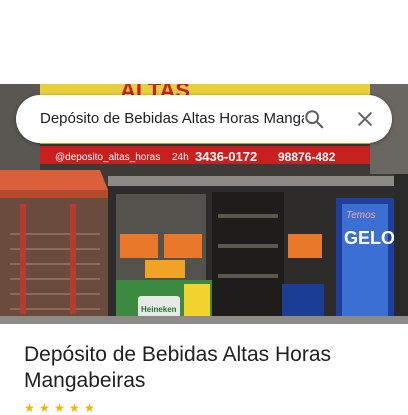 The height and width of the screenshot is (415, 408). Describe the element at coordinates (107, 157) in the screenshot. I see `sign-instagram-text: @deposito_altas_horas` at that location.